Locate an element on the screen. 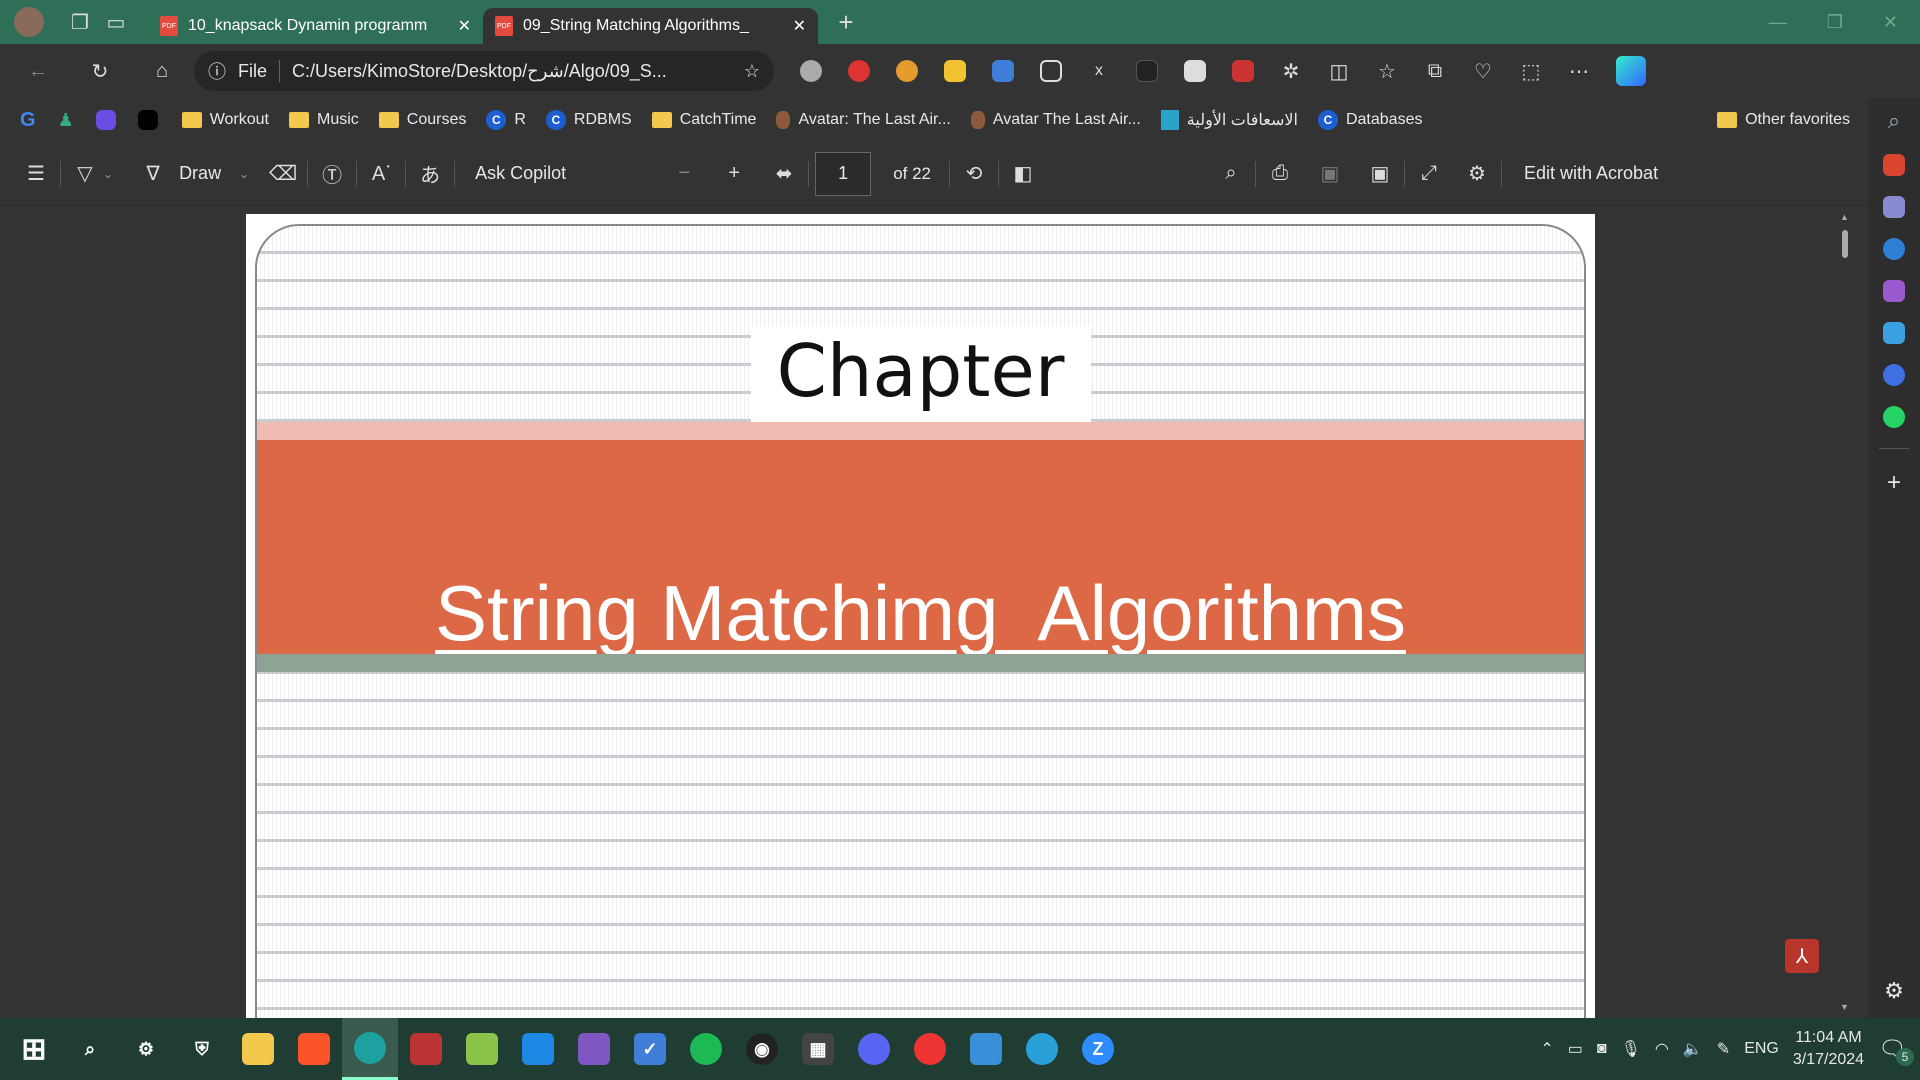  settings-icon: ⚙ is located at coordinates (1477, 174).